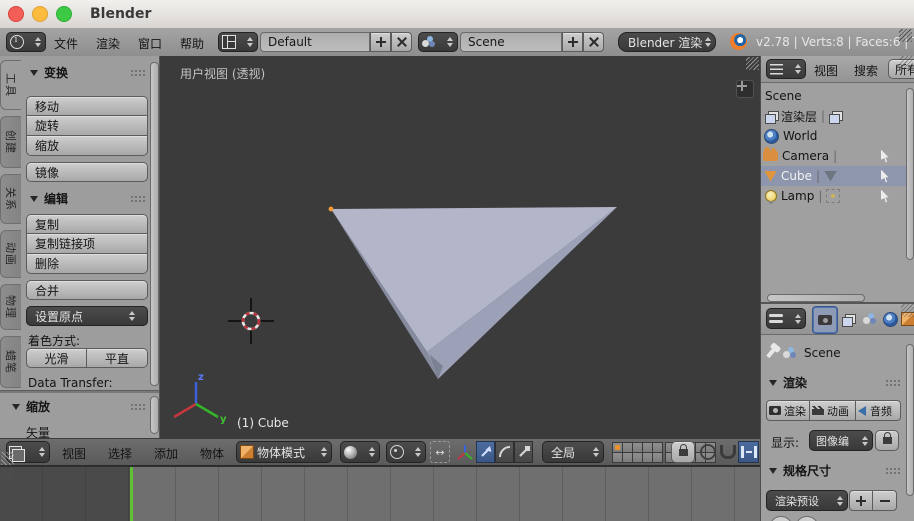 The width and height of the screenshot is (914, 521). I want to click on outliner-row-renderlayers: 渲染层 |, so click(837, 116).